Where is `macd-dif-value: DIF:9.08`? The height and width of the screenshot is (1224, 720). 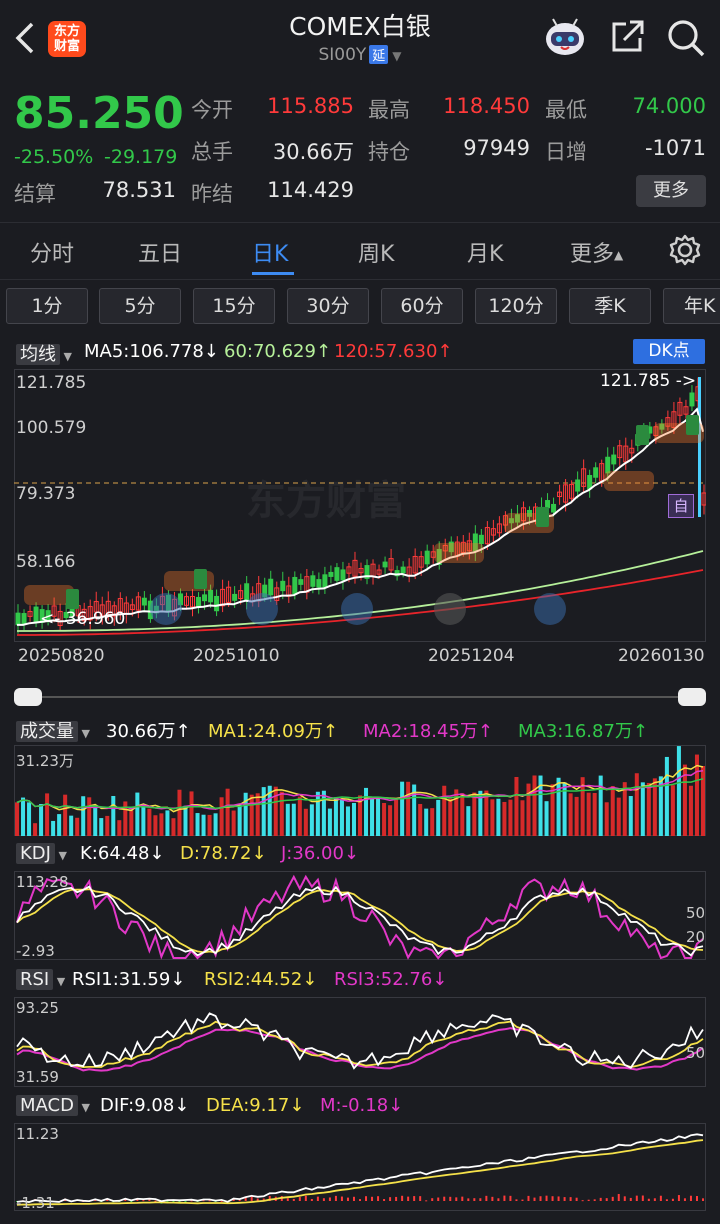
macd-dif-value: DIF:9.08 is located at coordinates (137, 1105).